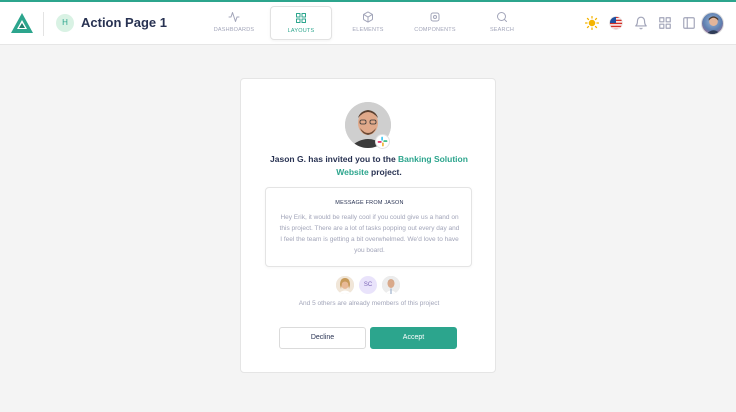  What do you see at coordinates (124, 22) in the screenshot?
I see `page-title: Action Page 1` at bounding box center [124, 22].